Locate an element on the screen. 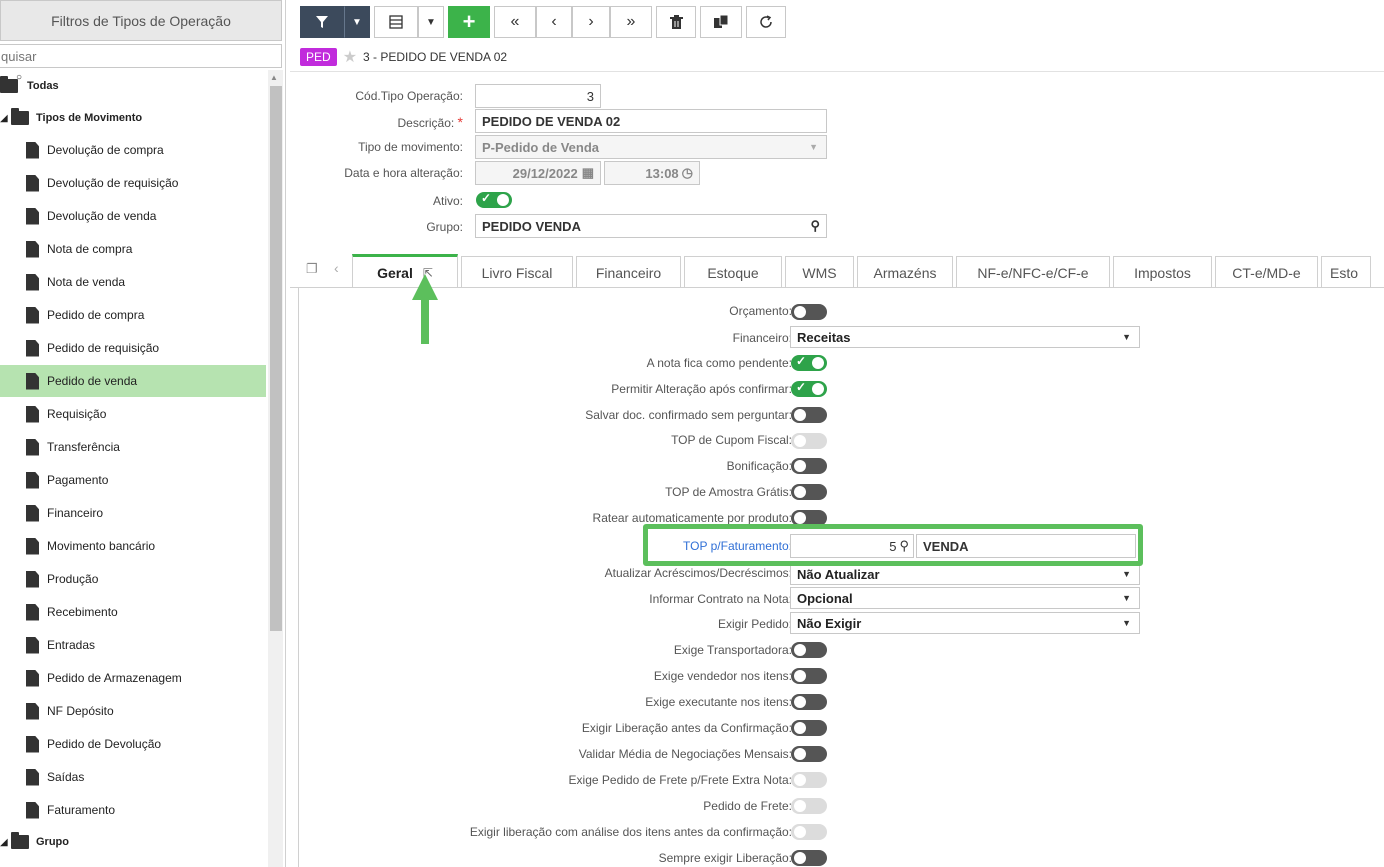 The width and height of the screenshot is (1384, 867). top-amostra-toggle is located at coordinates (809, 492).